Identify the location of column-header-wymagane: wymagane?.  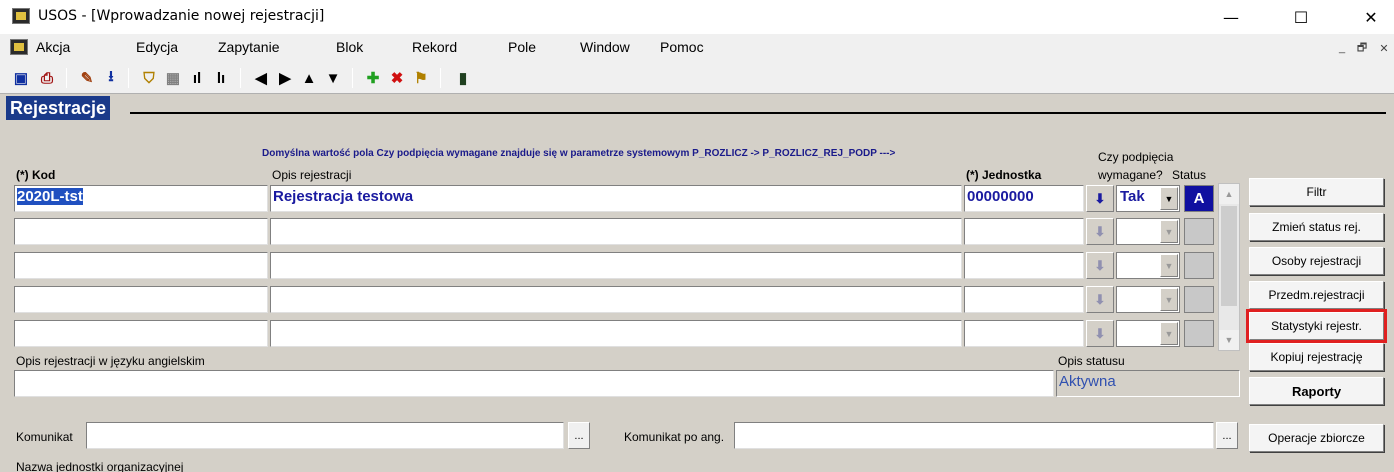
(1130, 175).